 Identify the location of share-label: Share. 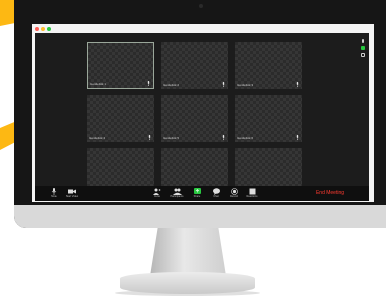
(197, 196).